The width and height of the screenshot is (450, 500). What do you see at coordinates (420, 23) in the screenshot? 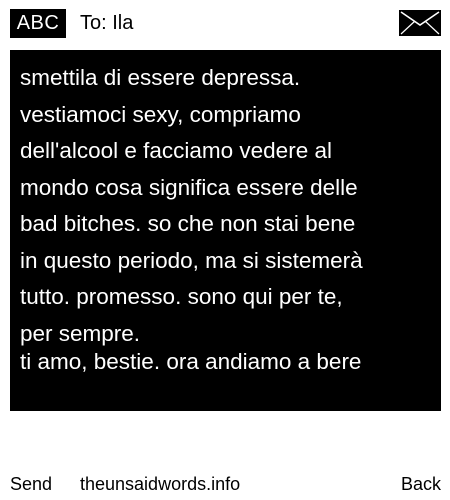
I see `envelope-icon` at bounding box center [420, 23].